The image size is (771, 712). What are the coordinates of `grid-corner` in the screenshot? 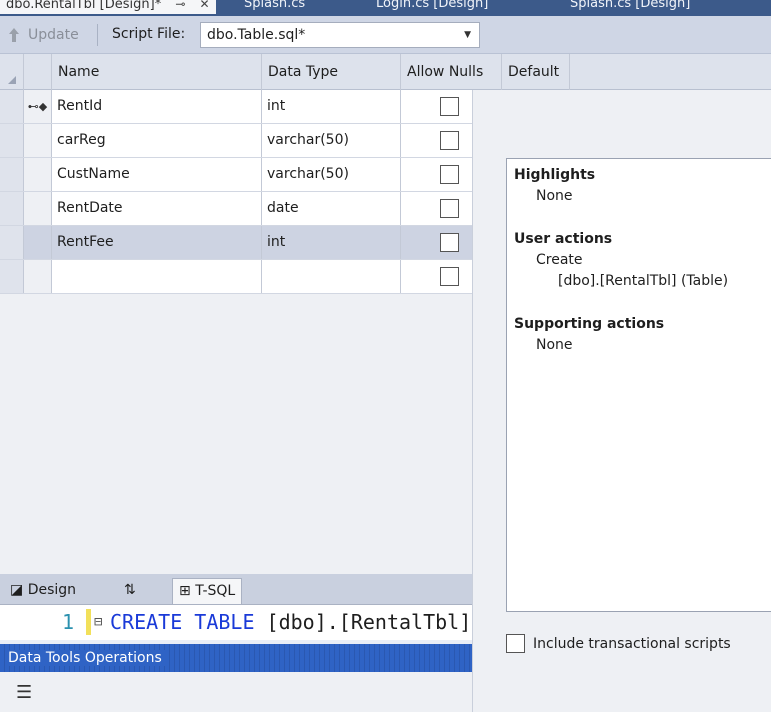 It's located at (12, 72).